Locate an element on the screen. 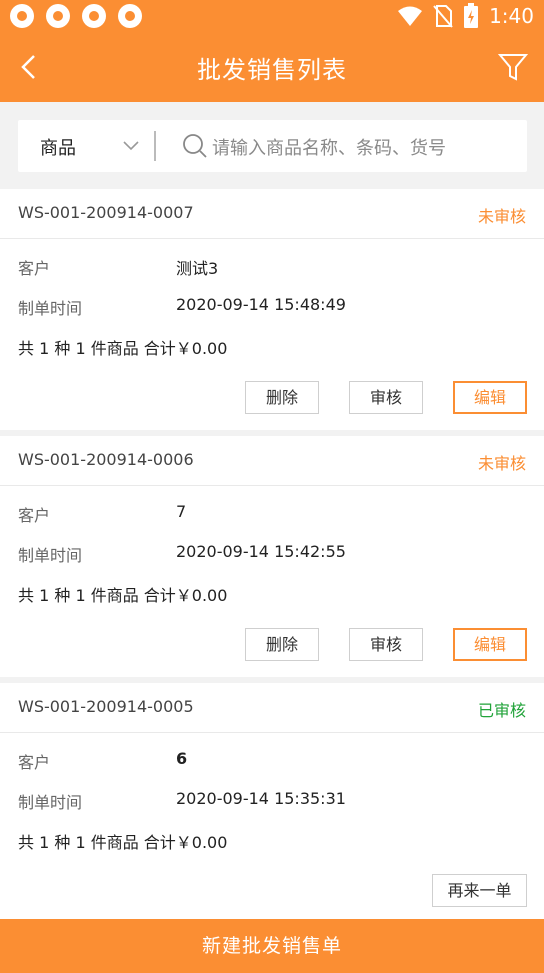  search-input: 请输入商品名称、条码、货号 is located at coordinates (329, 147).